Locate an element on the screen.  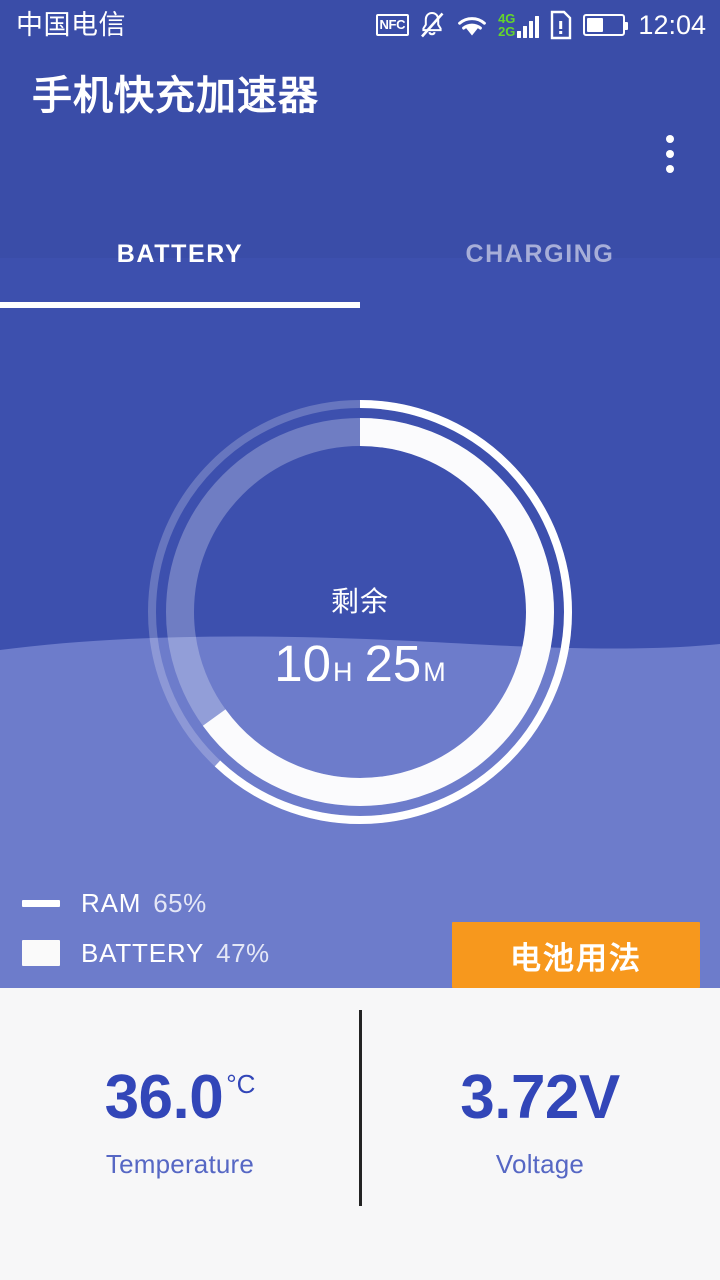
tab-bar: BATTERY CHARGING is located at coordinates (360, 258).